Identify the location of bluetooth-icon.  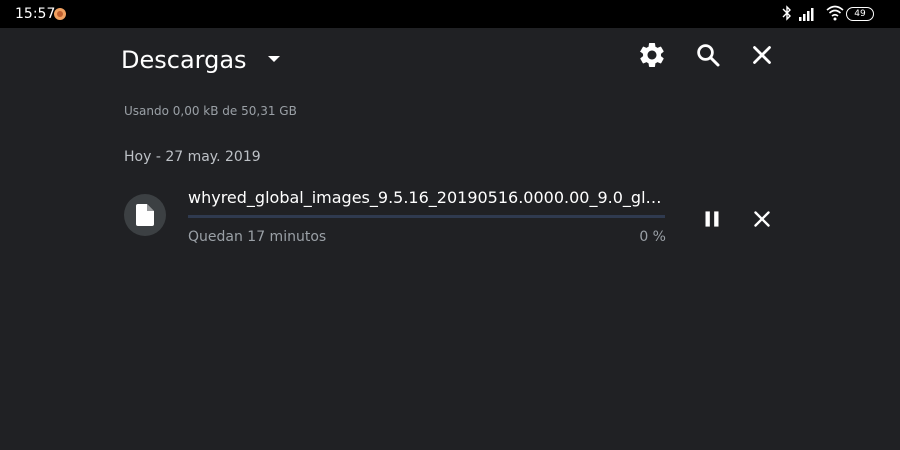
(787, 15).